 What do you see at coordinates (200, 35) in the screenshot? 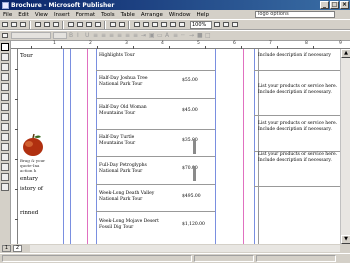
I see `shadow-icon: ■` at bounding box center [200, 35].